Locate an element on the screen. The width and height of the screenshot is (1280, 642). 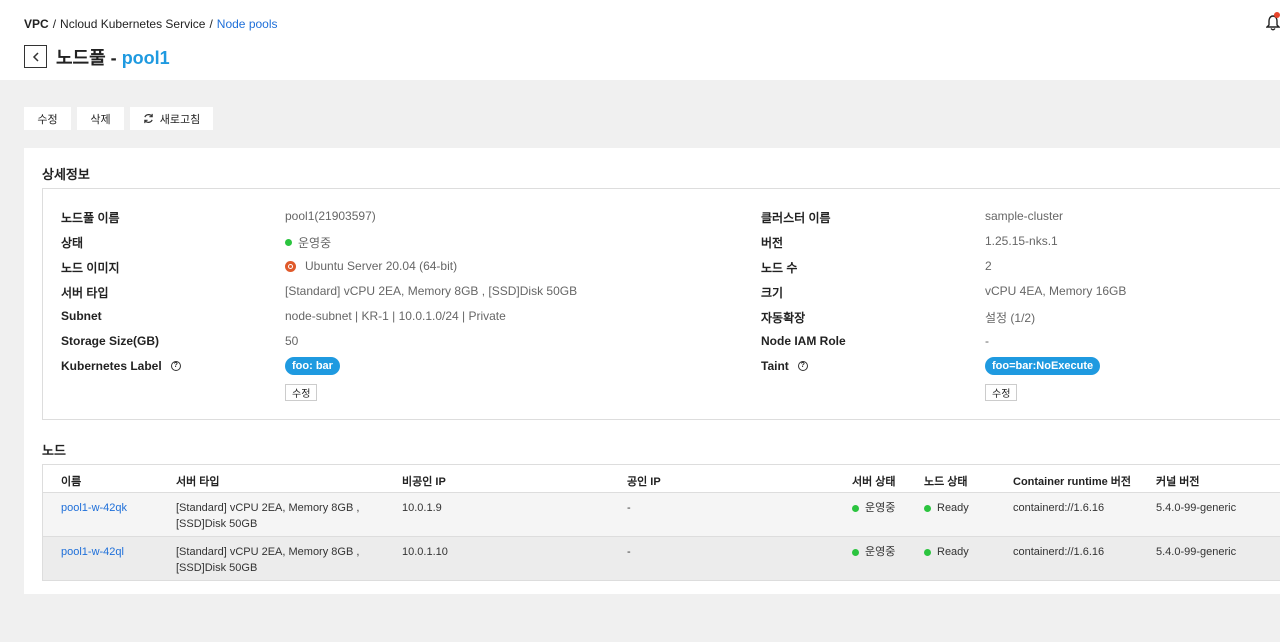
breadcrumb-node-pools: Node pools is located at coordinates (247, 24).